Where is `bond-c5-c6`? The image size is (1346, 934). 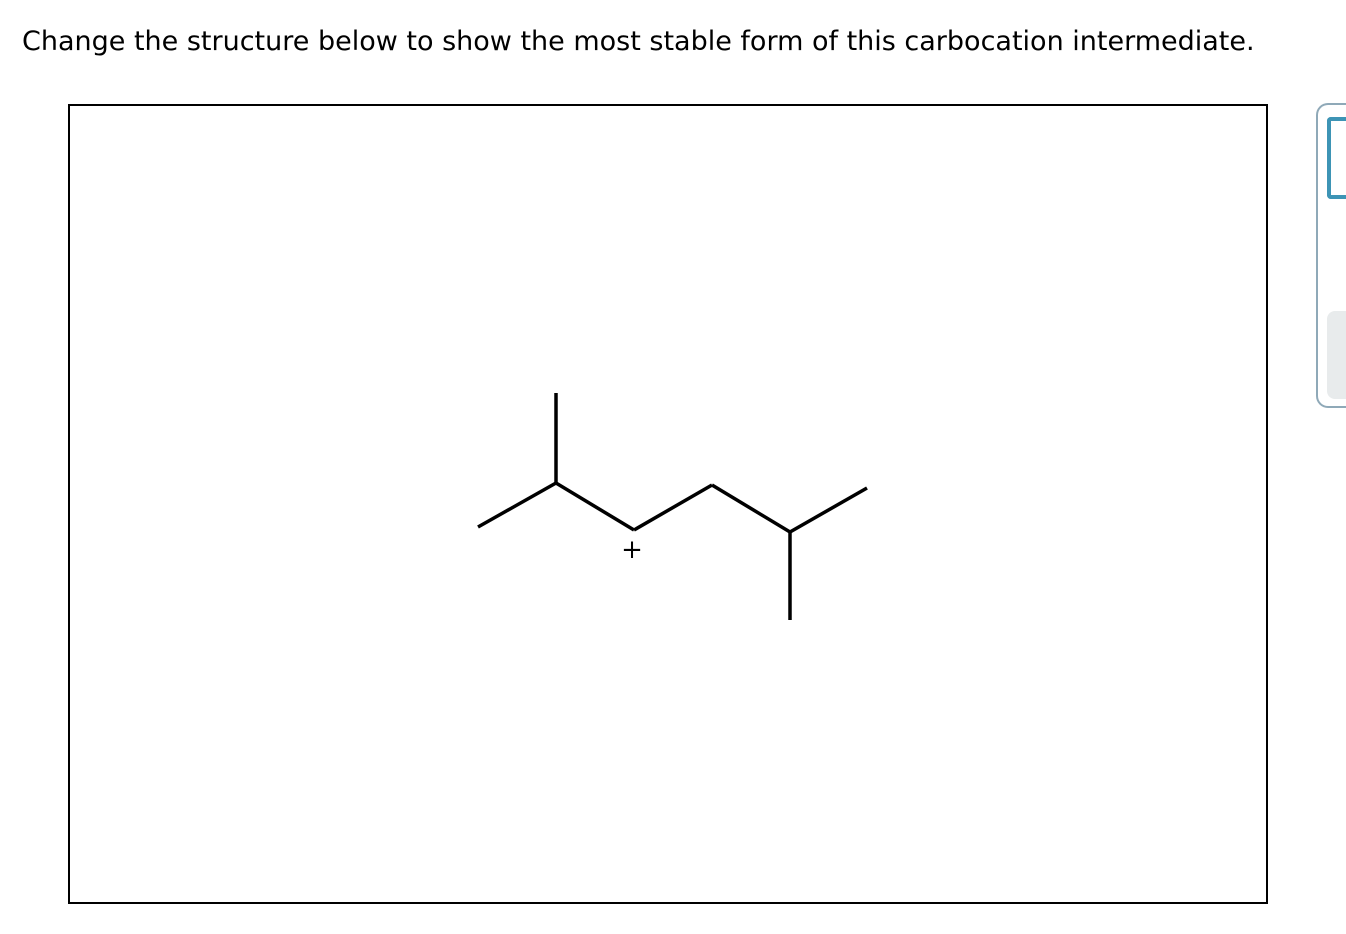 bond-c5-c6 is located at coordinates (828, 510).